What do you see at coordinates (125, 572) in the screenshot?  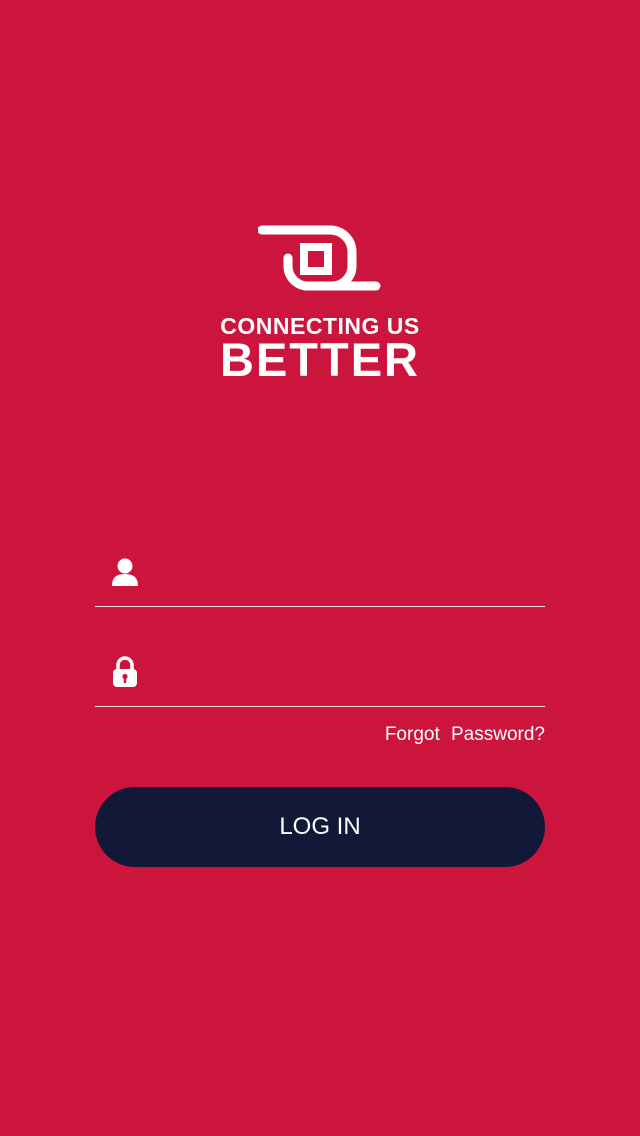 I see `user-icon` at bounding box center [125, 572].